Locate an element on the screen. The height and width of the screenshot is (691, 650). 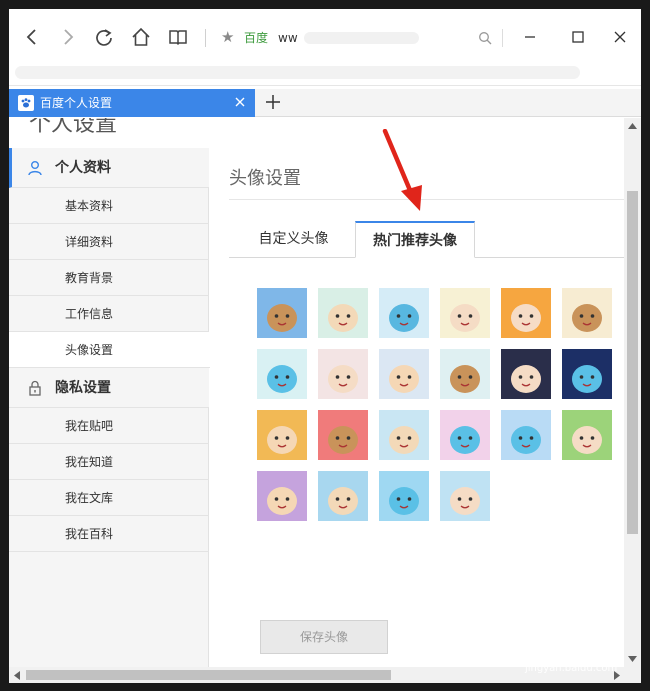
close-window-button is located at coordinates (620, 37).